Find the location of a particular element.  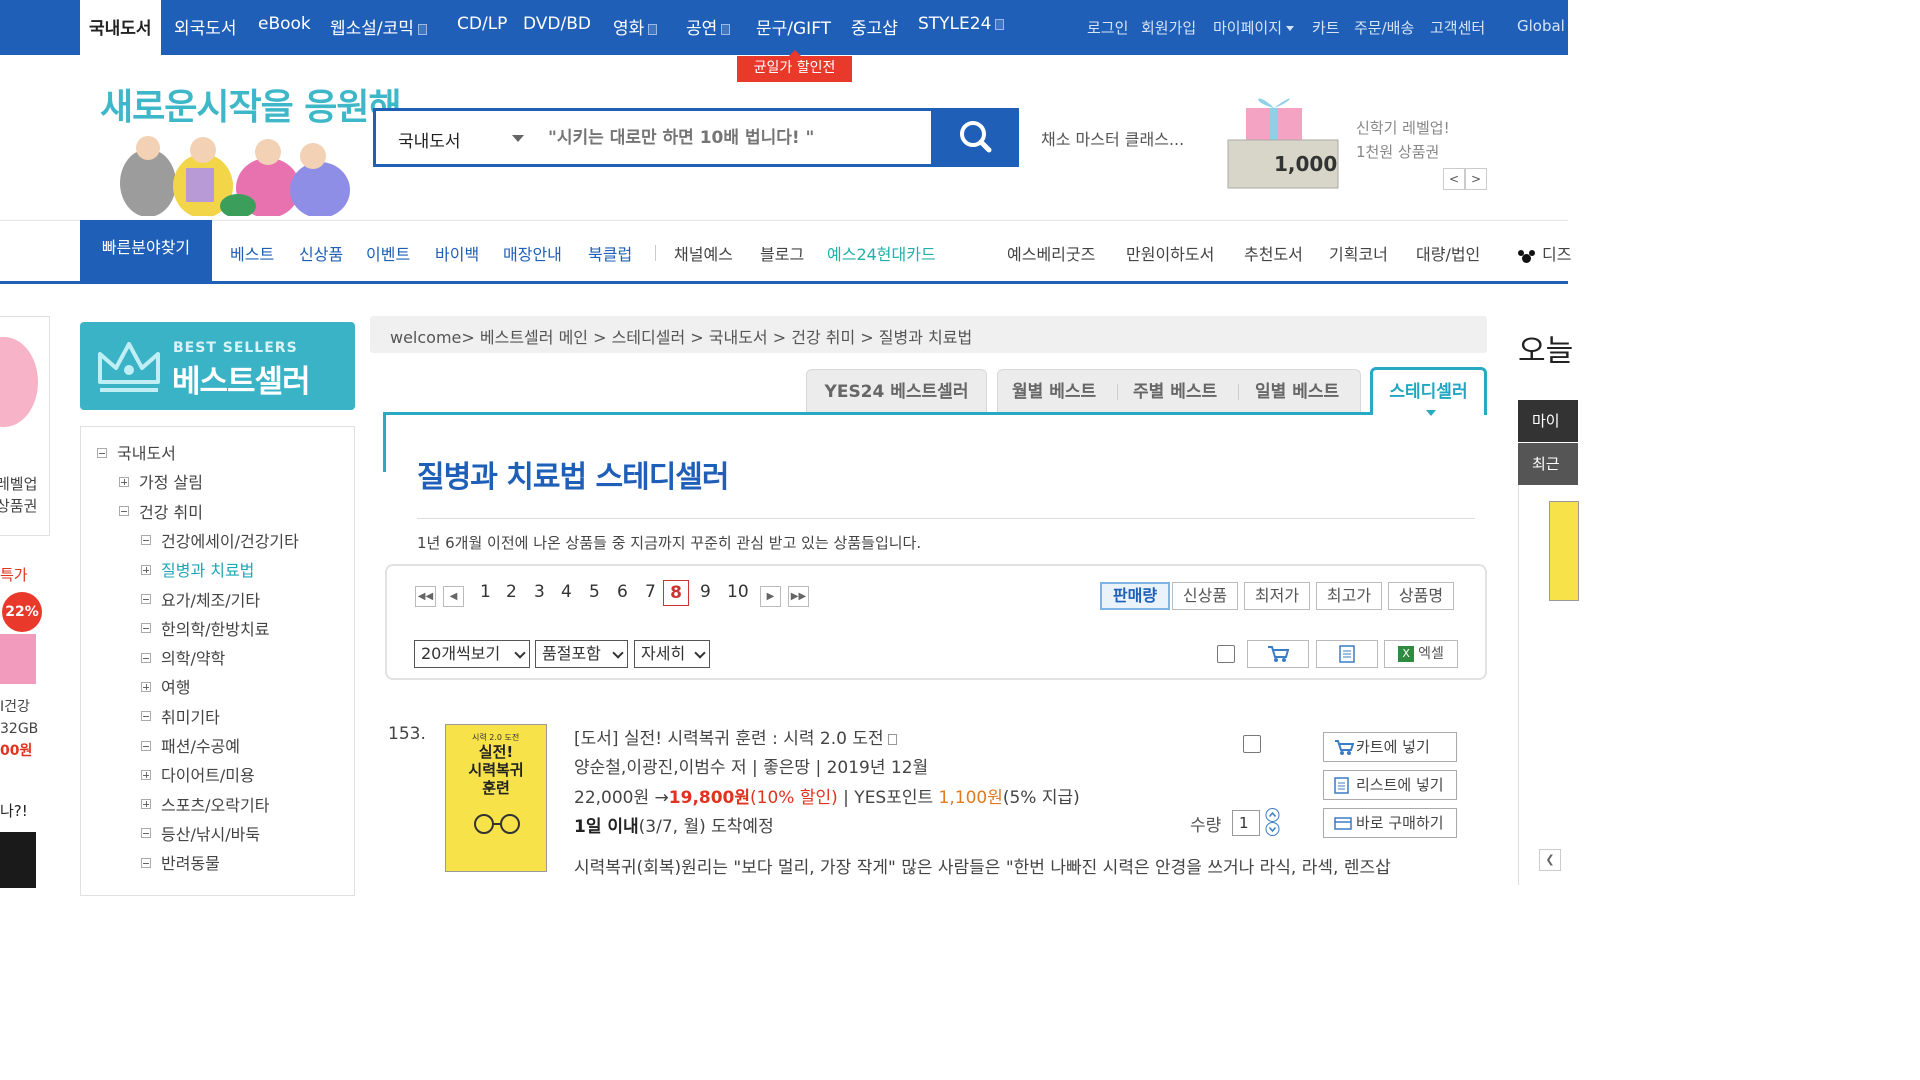

cat-event: 이벤트 is located at coordinates (388, 253).